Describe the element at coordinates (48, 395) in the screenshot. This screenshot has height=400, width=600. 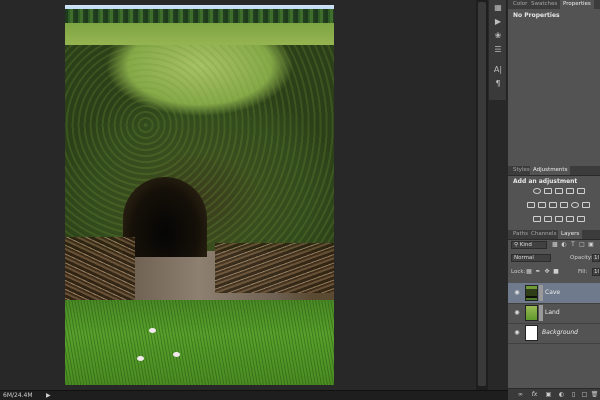
I see `status-menu-arrow-icon: ▶` at that location.